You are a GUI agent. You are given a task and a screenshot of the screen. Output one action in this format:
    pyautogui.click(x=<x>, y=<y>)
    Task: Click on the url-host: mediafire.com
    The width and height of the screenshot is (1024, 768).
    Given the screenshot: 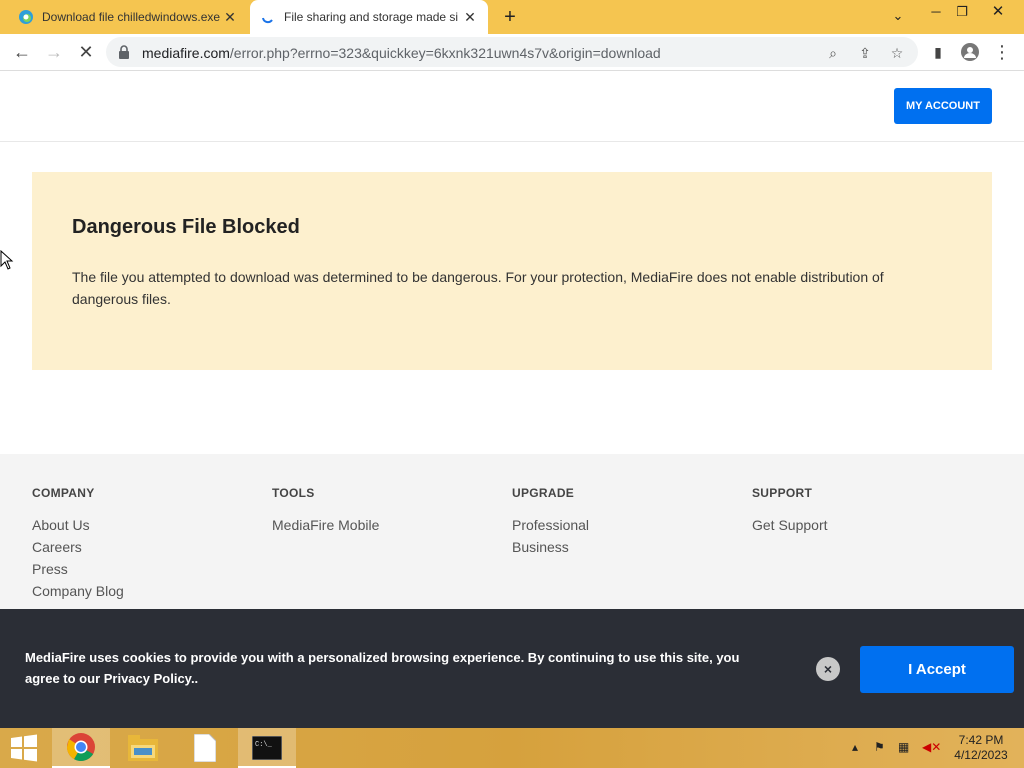 What is the action you would take?
    pyautogui.click(x=186, y=53)
    